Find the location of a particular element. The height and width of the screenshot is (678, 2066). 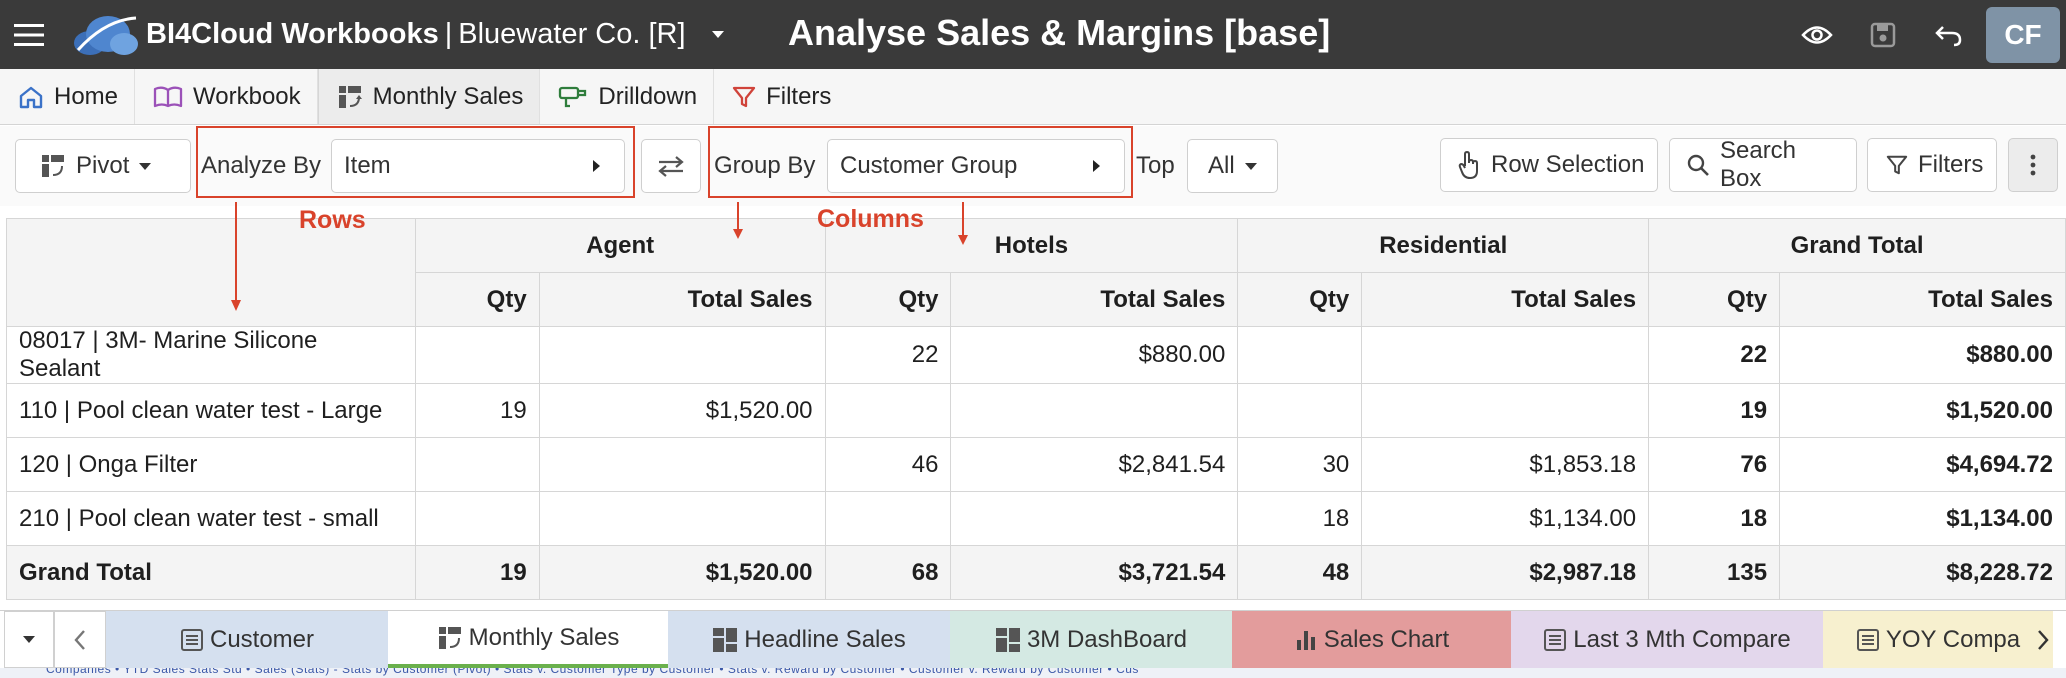

pivot-button-label: Pivot is located at coordinates (103, 165).